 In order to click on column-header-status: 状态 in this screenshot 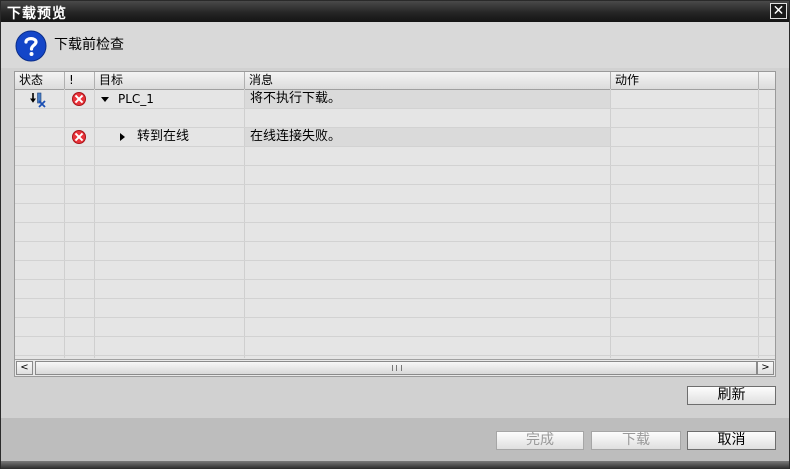, I will do `click(40, 80)`.